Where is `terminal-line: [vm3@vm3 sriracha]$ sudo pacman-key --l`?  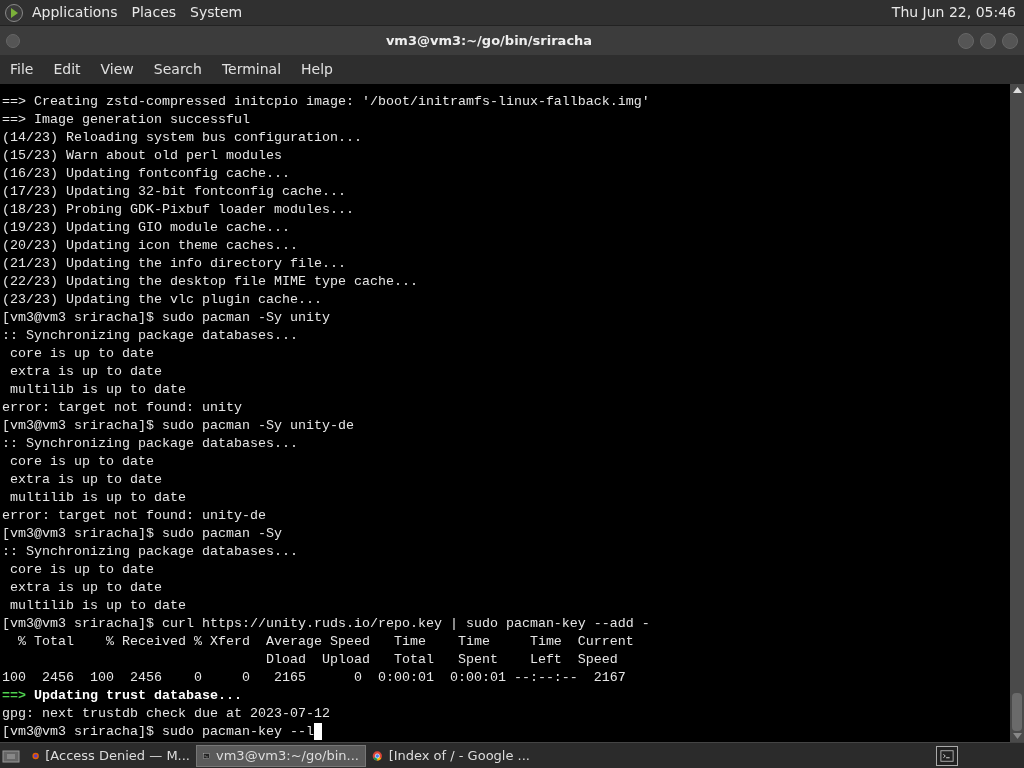
terminal-line: [vm3@vm3 sriracha]$ sudo pacman-key --l is located at coordinates (158, 732).